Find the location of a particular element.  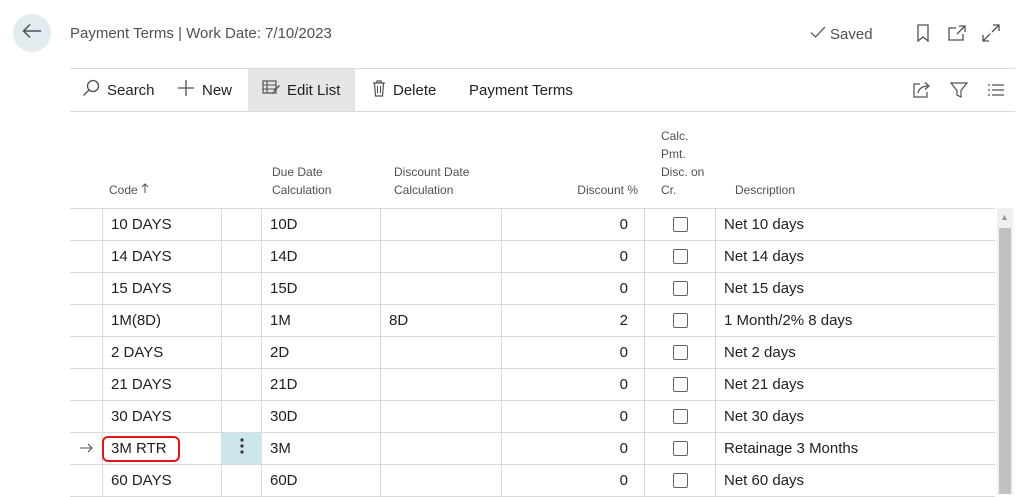

table-row: 30 DAYS 30D 0 Net 30 days is located at coordinates (532, 417).